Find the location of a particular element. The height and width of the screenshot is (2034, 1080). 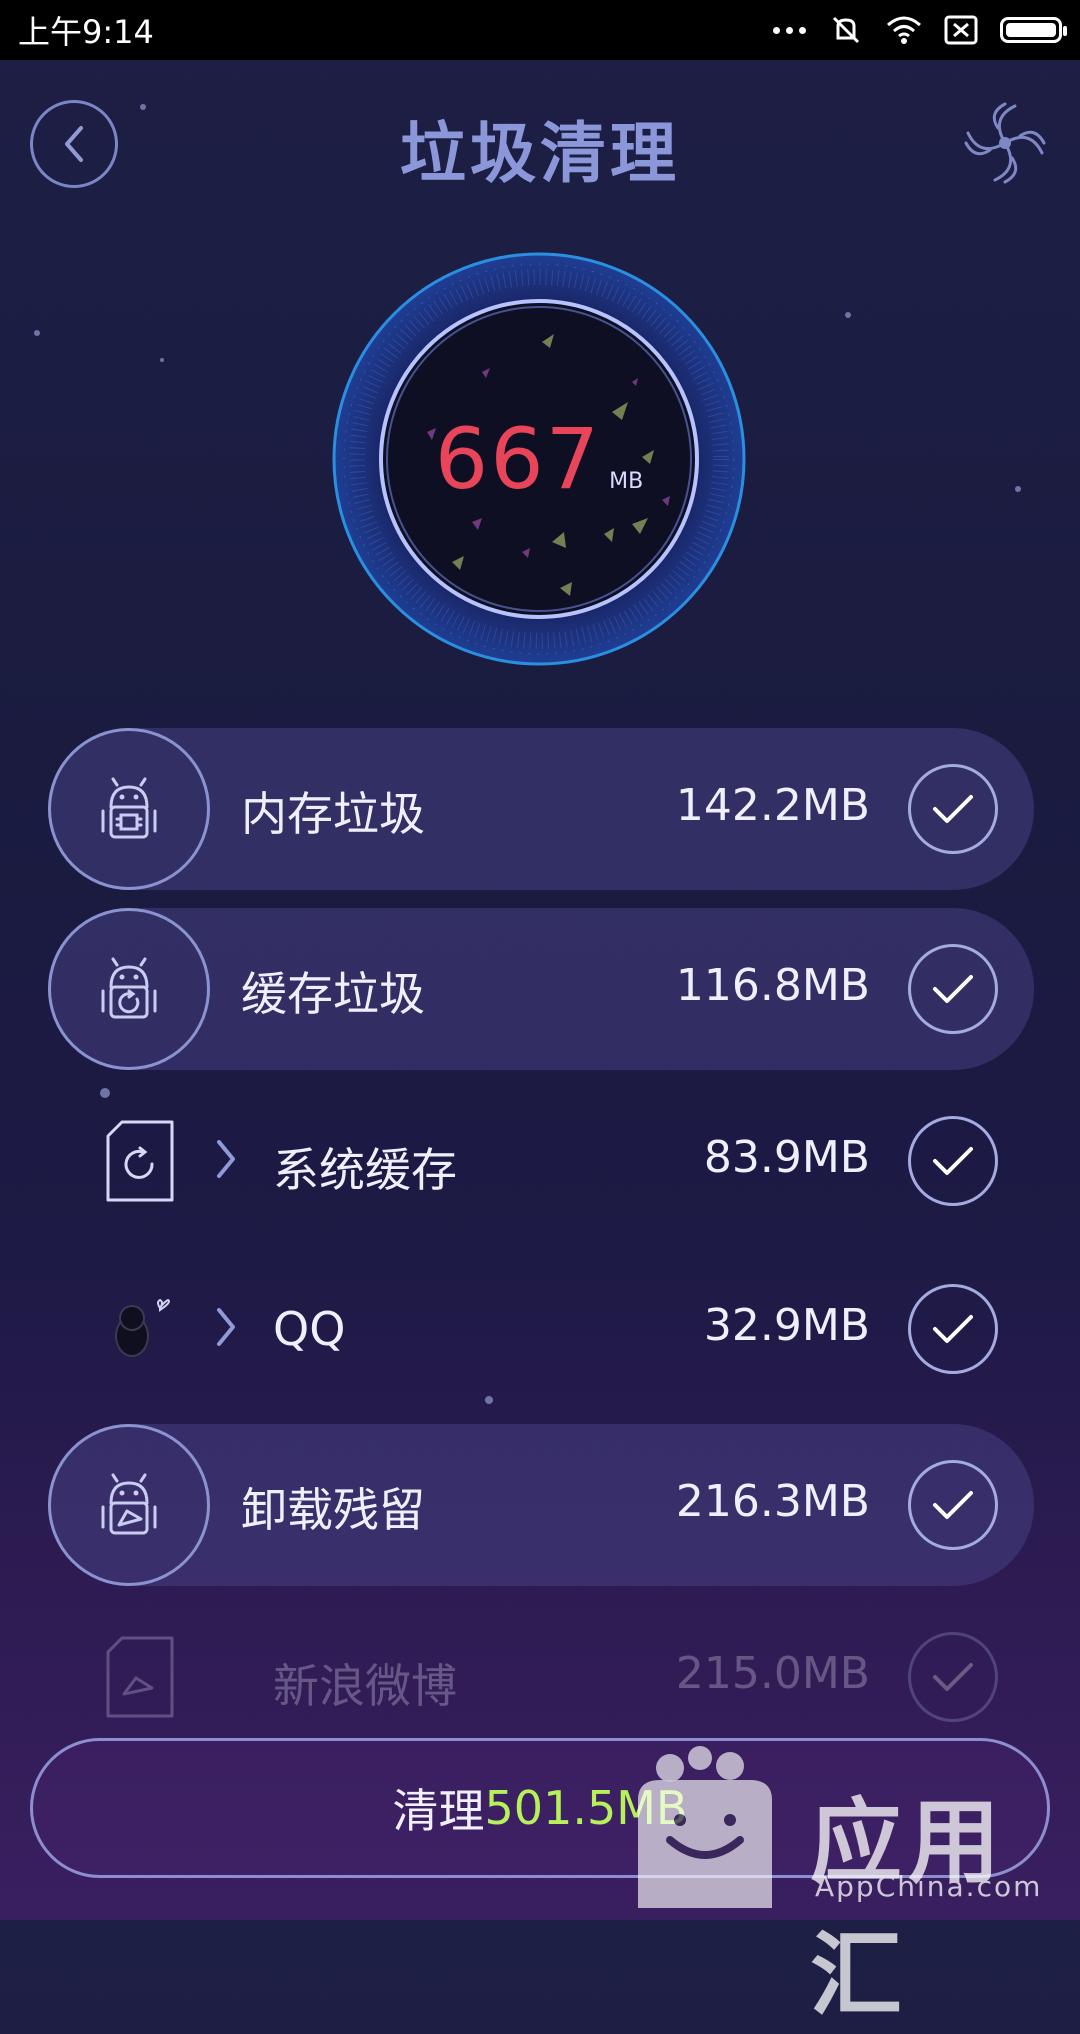

category-size: 216.3MB is located at coordinates (772, 1501).